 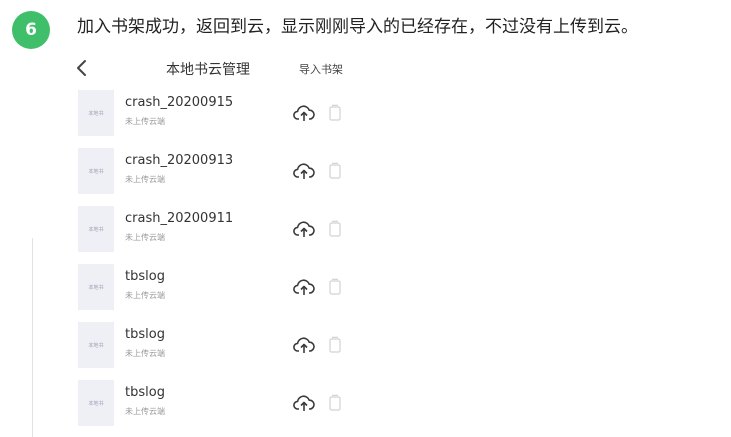 What do you see at coordinates (179, 102) in the screenshot?
I see `book-name: crash_20200915` at bounding box center [179, 102].